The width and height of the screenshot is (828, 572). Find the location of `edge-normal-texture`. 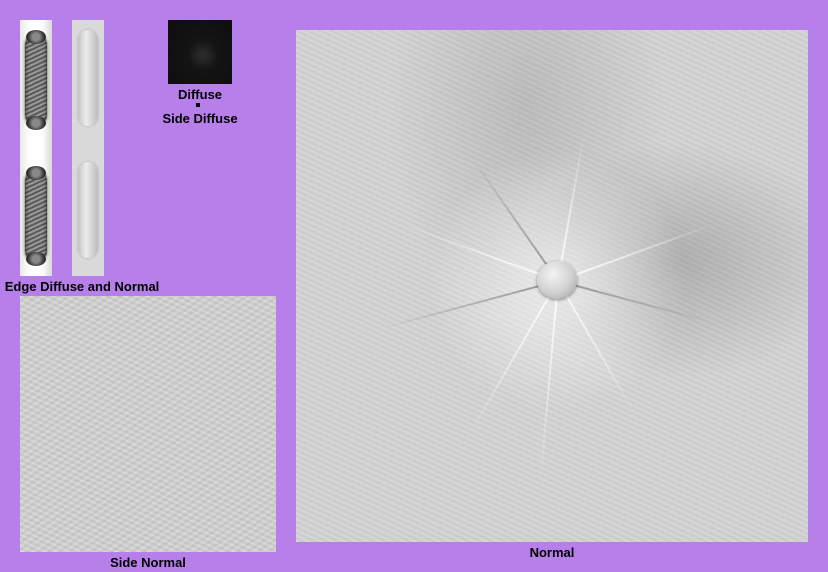

edge-normal-texture is located at coordinates (88, 148).